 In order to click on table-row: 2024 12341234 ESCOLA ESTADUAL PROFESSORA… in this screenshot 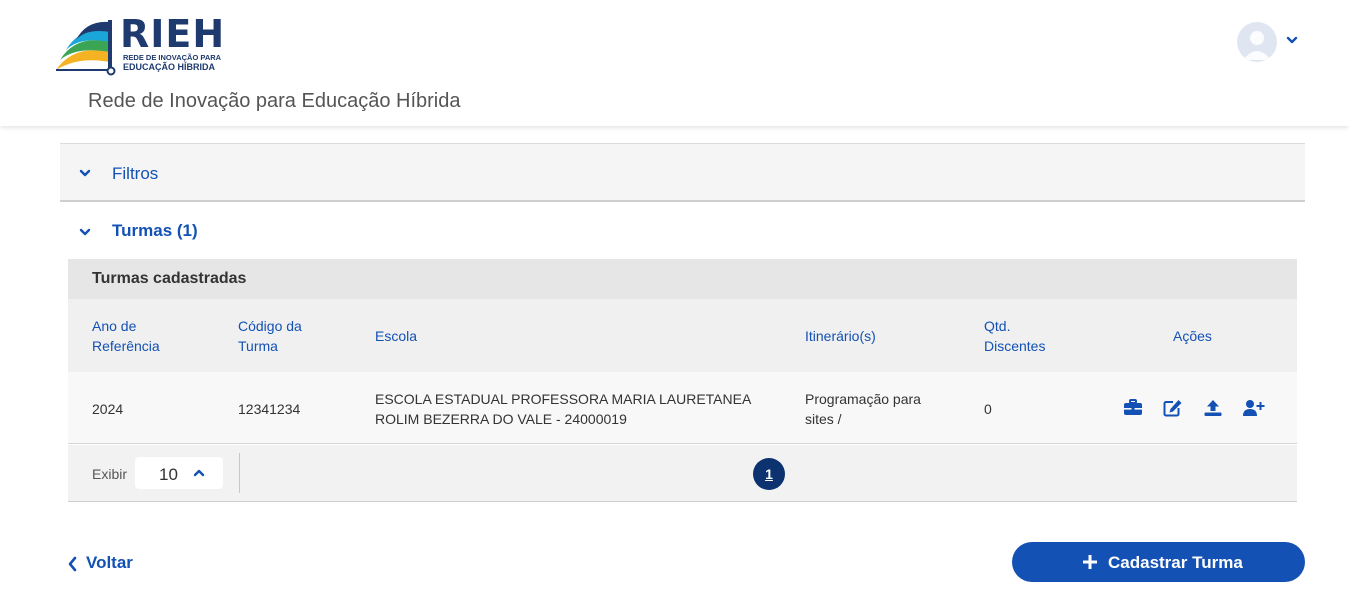, I will do `click(682, 408)`.